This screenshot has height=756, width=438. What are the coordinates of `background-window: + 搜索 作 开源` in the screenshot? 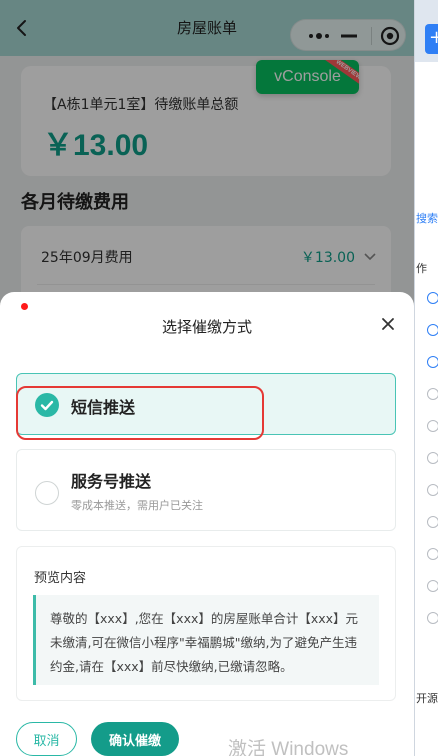 It's located at (426, 378).